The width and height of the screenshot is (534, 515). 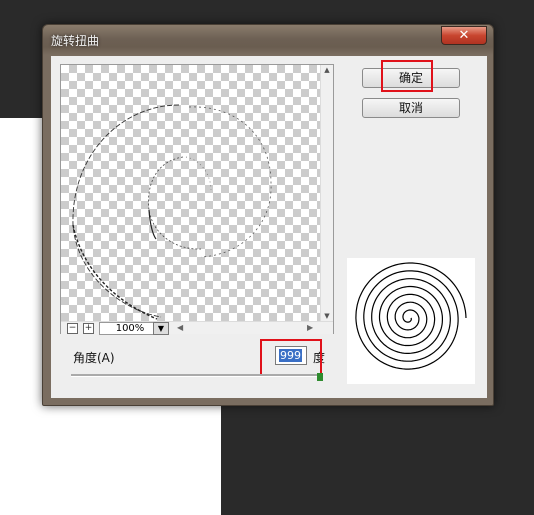 I want to click on close-button: ✕, so click(x=464, y=35).